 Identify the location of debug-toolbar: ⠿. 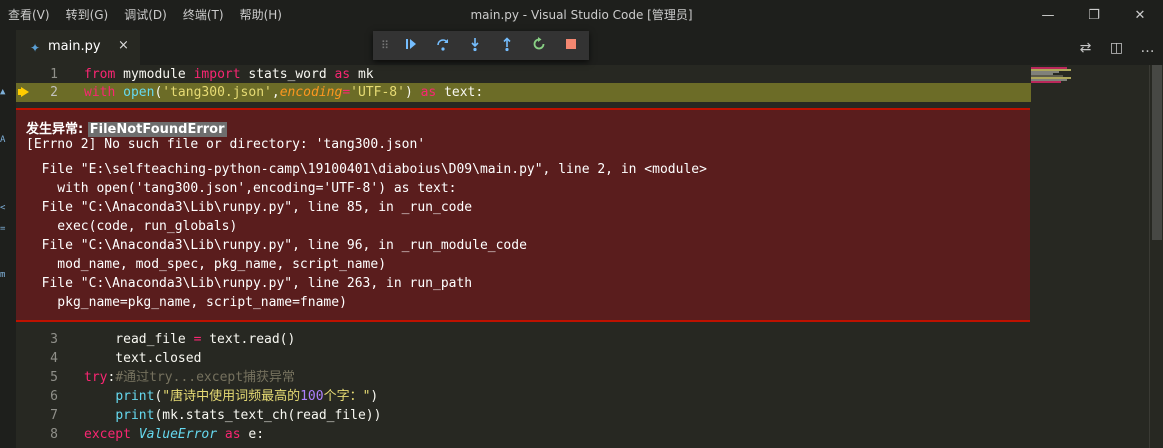
(481, 45).